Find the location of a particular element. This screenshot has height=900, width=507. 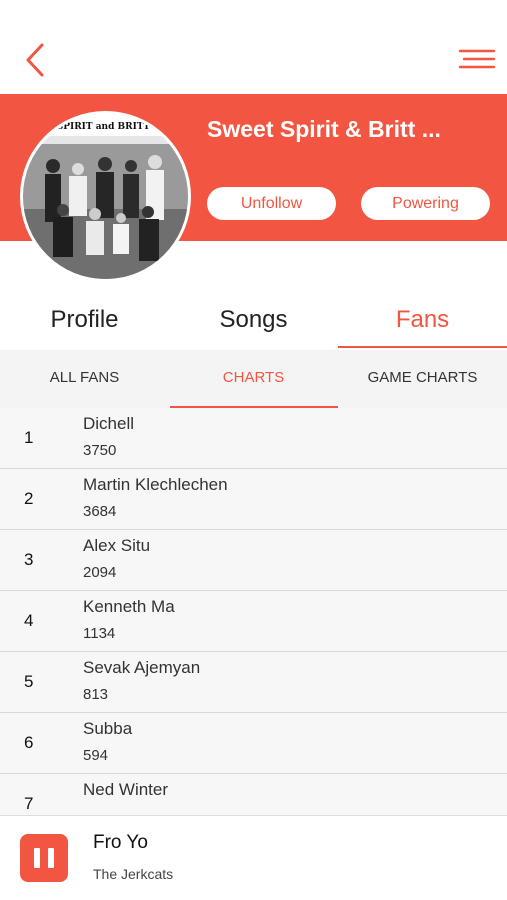

artist-photo: SWEET SPIRIT and BRITT DANIEL is located at coordinates (105, 196).